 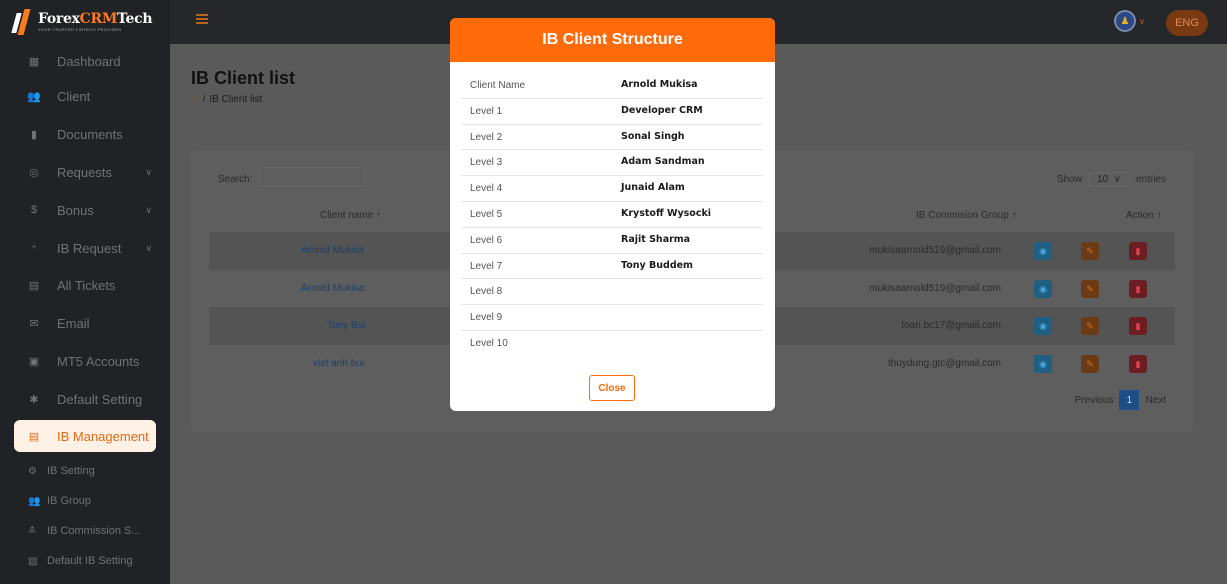 What do you see at coordinates (489, 343) in the screenshot?
I see `structure-label: Level 10` at bounding box center [489, 343].